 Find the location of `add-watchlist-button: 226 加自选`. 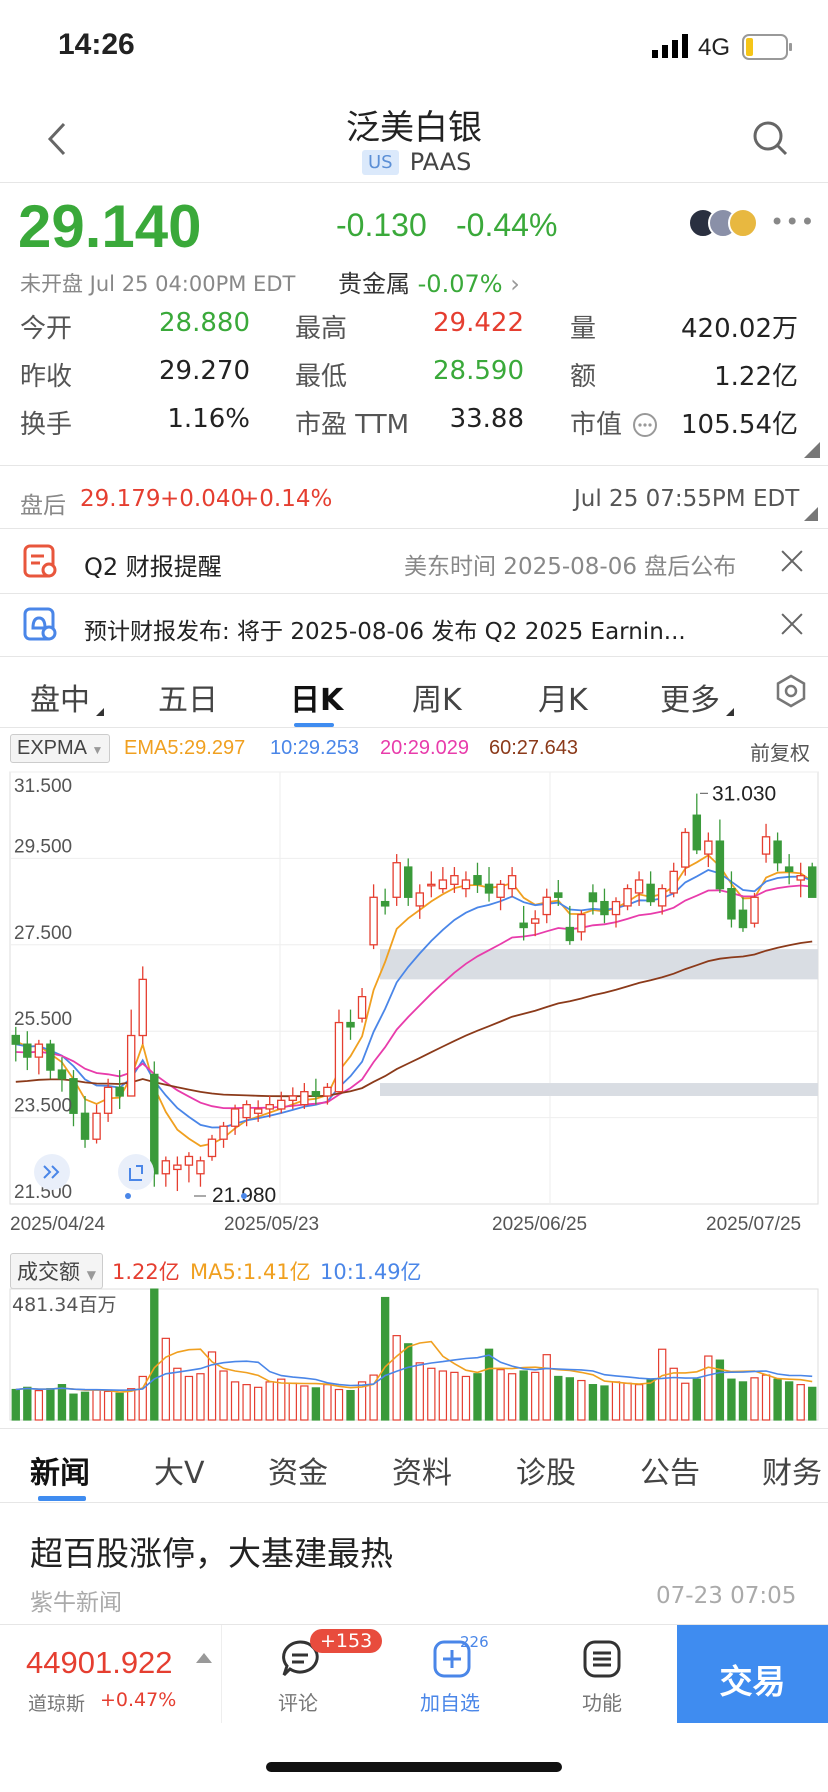

add-watchlist-button: 226 加自选 is located at coordinates (455, 1674).